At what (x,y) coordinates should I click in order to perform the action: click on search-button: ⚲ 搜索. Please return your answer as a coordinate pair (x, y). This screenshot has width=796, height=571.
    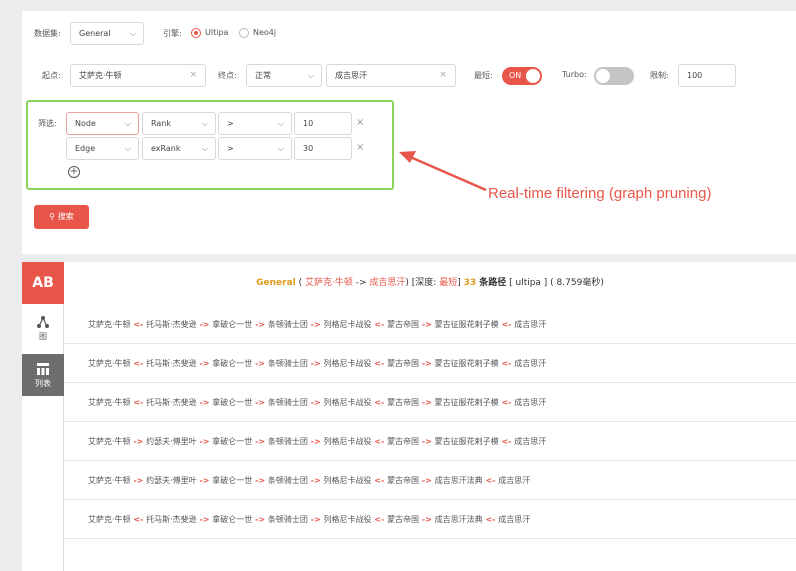
    Looking at the image, I should click on (61, 217).